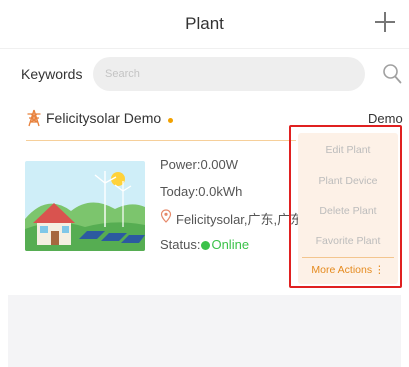 The image size is (409, 367). What do you see at coordinates (342, 270) in the screenshot?
I see `more-actions-label: More Actions` at bounding box center [342, 270].